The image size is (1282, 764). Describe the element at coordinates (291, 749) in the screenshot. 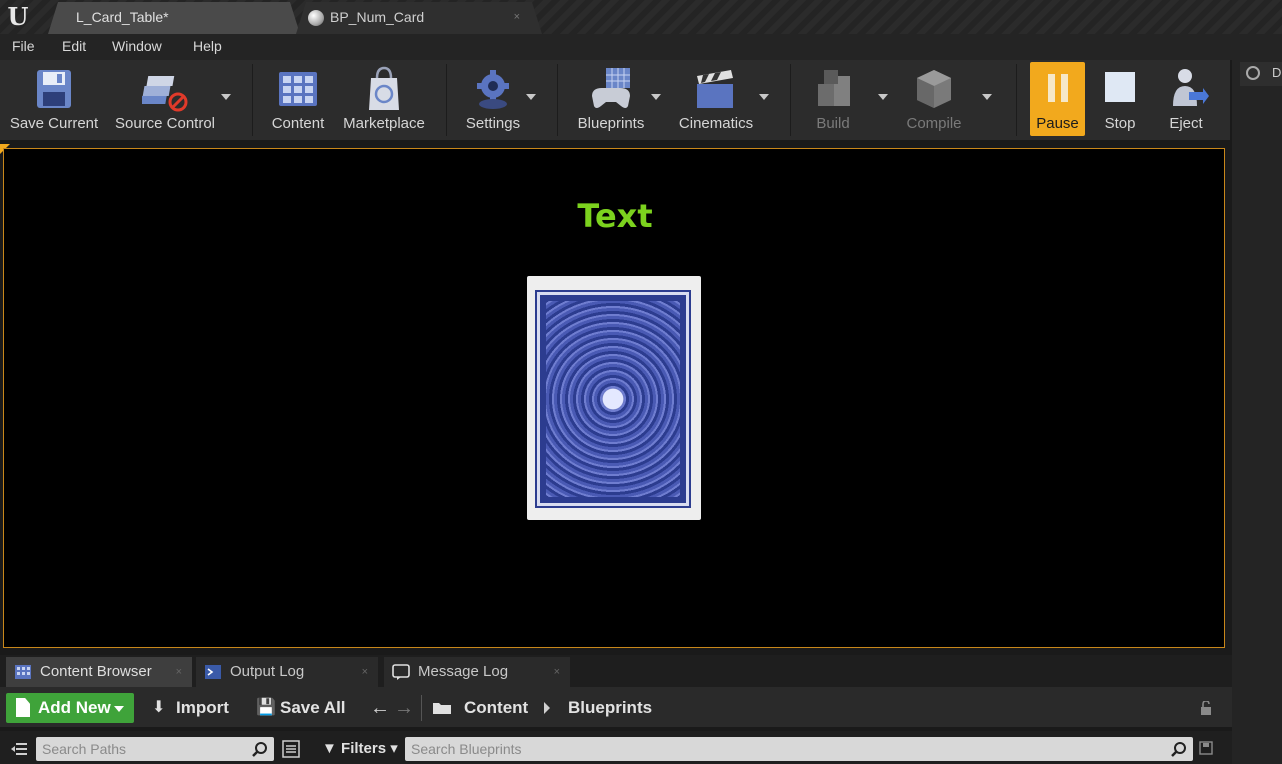

I see `view-options-icon` at that location.